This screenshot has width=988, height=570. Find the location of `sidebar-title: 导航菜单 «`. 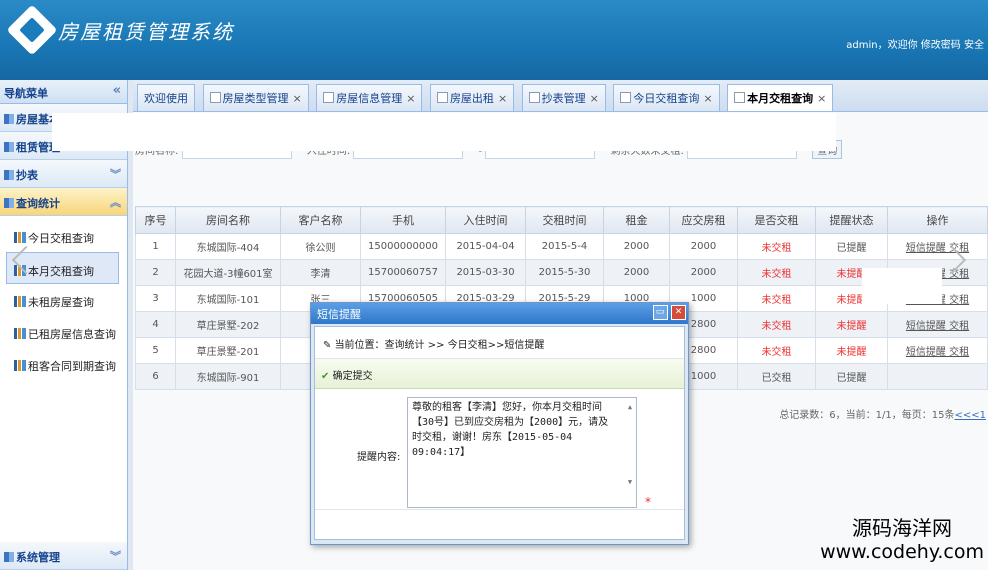

sidebar-title: 导航菜单 « is located at coordinates (63, 92).